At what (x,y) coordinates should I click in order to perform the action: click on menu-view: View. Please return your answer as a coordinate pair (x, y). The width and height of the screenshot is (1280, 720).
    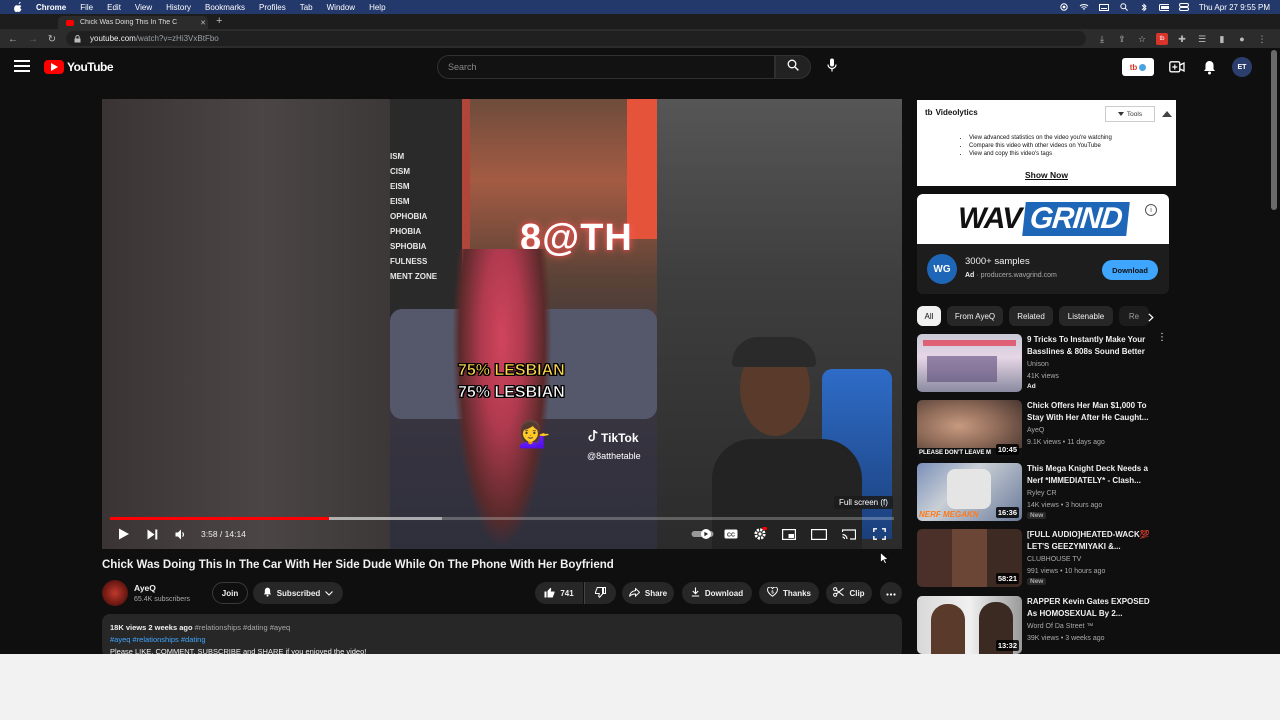
    Looking at the image, I should click on (143, 7).